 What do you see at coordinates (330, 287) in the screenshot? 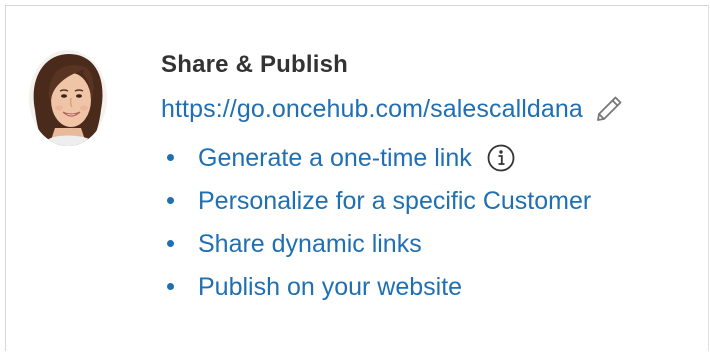
I see `publish-on-website-link: Publish on your website` at bounding box center [330, 287].